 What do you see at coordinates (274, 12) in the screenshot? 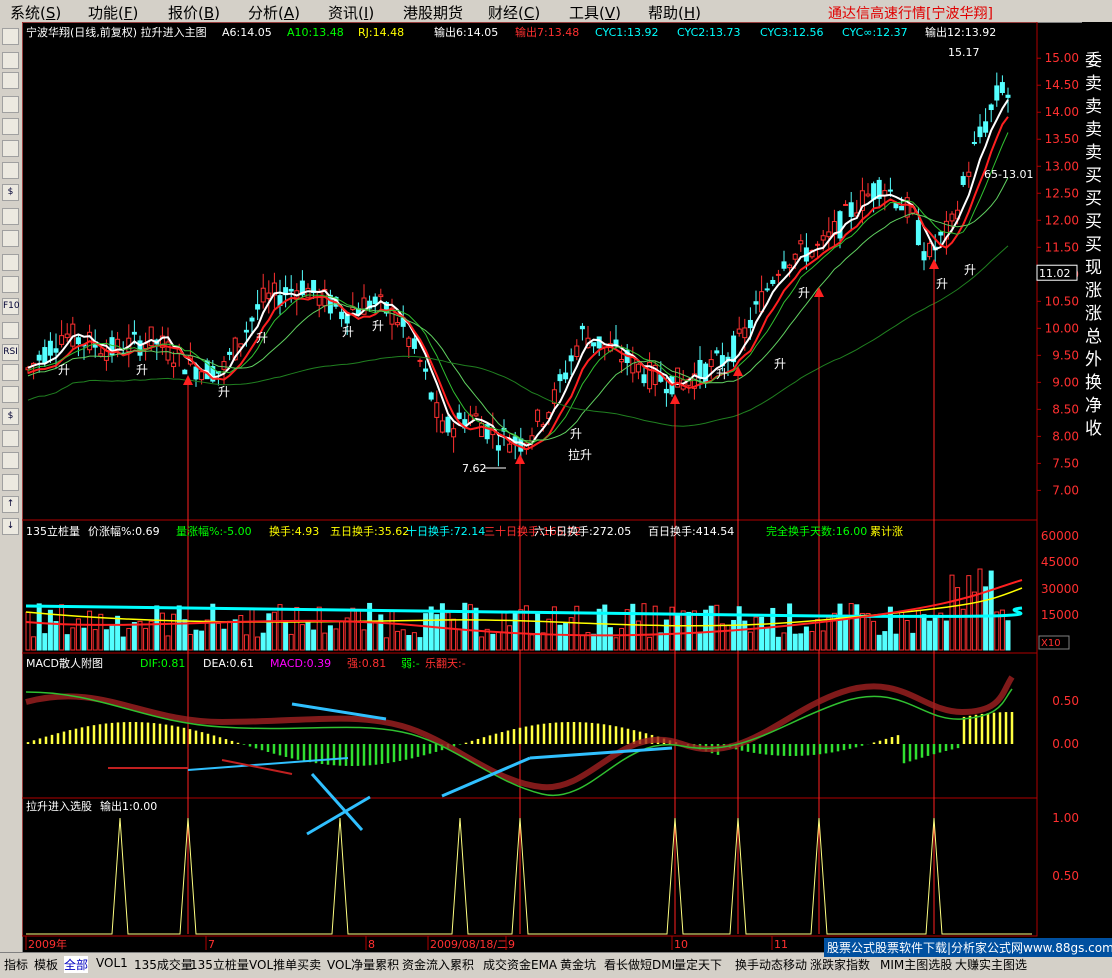
I see `menu-3: 分析(A)` at bounding box center [274, 12].